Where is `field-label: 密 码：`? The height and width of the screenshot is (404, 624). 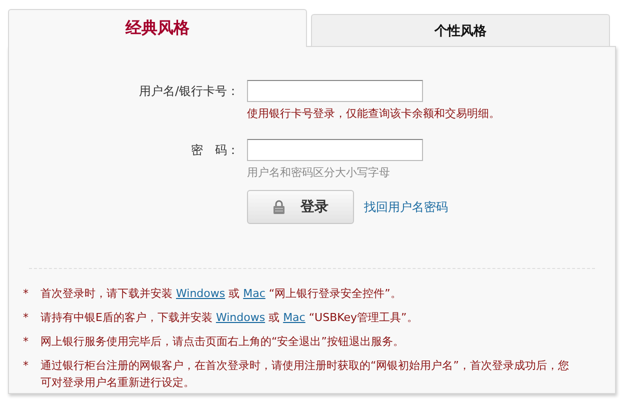
field-label: 密 码： is located at coordinates (214, 150).